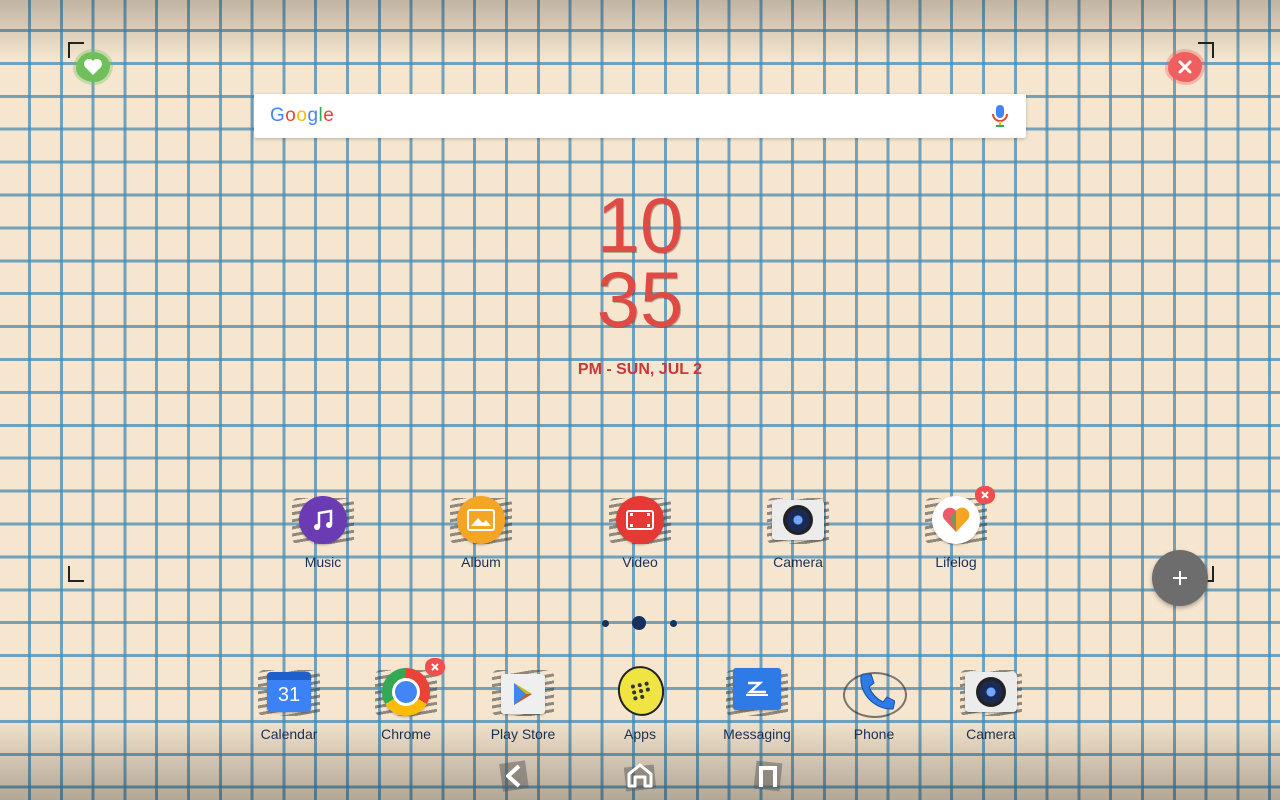 This screenshot has height=800, width=1280. I want to click on app-label: Calendar, so click(289, 734).